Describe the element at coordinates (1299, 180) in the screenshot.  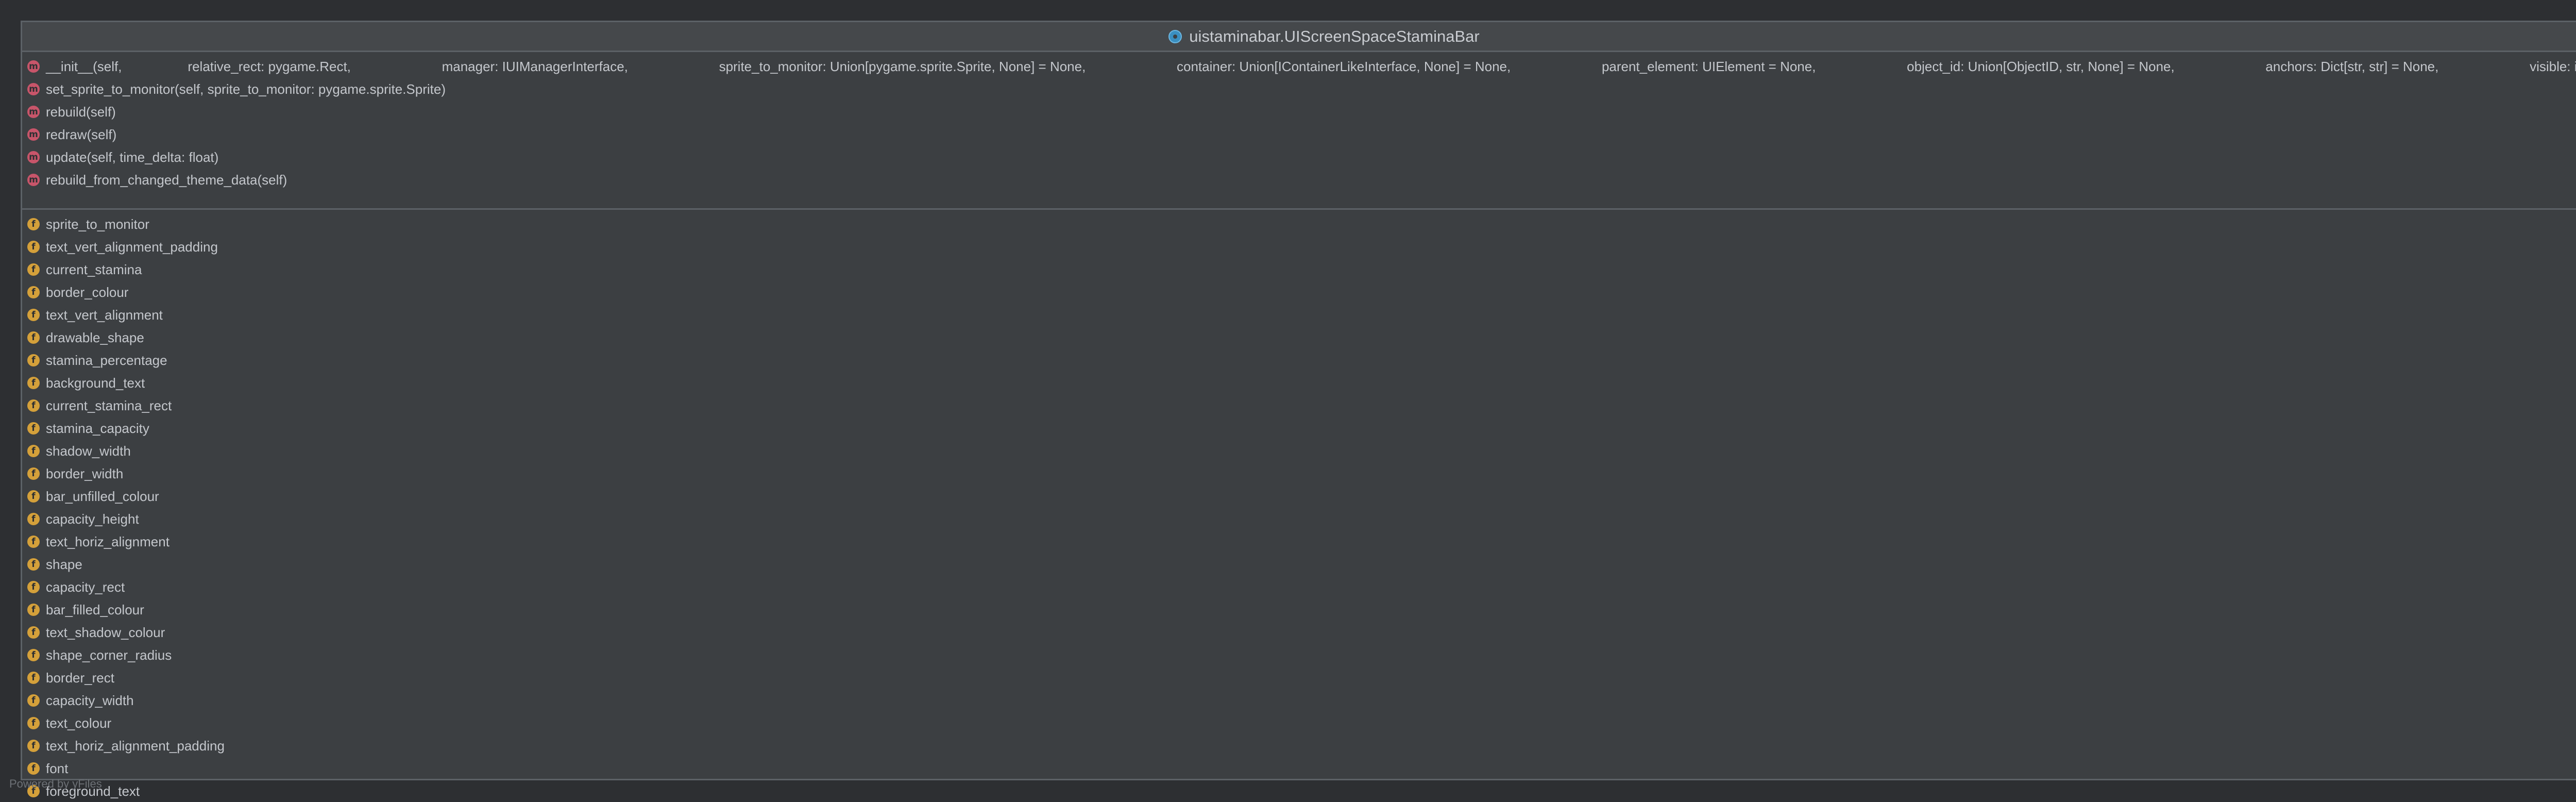
I see `method-row: m rebuild_from_changed_theme_data(self)` at that location.